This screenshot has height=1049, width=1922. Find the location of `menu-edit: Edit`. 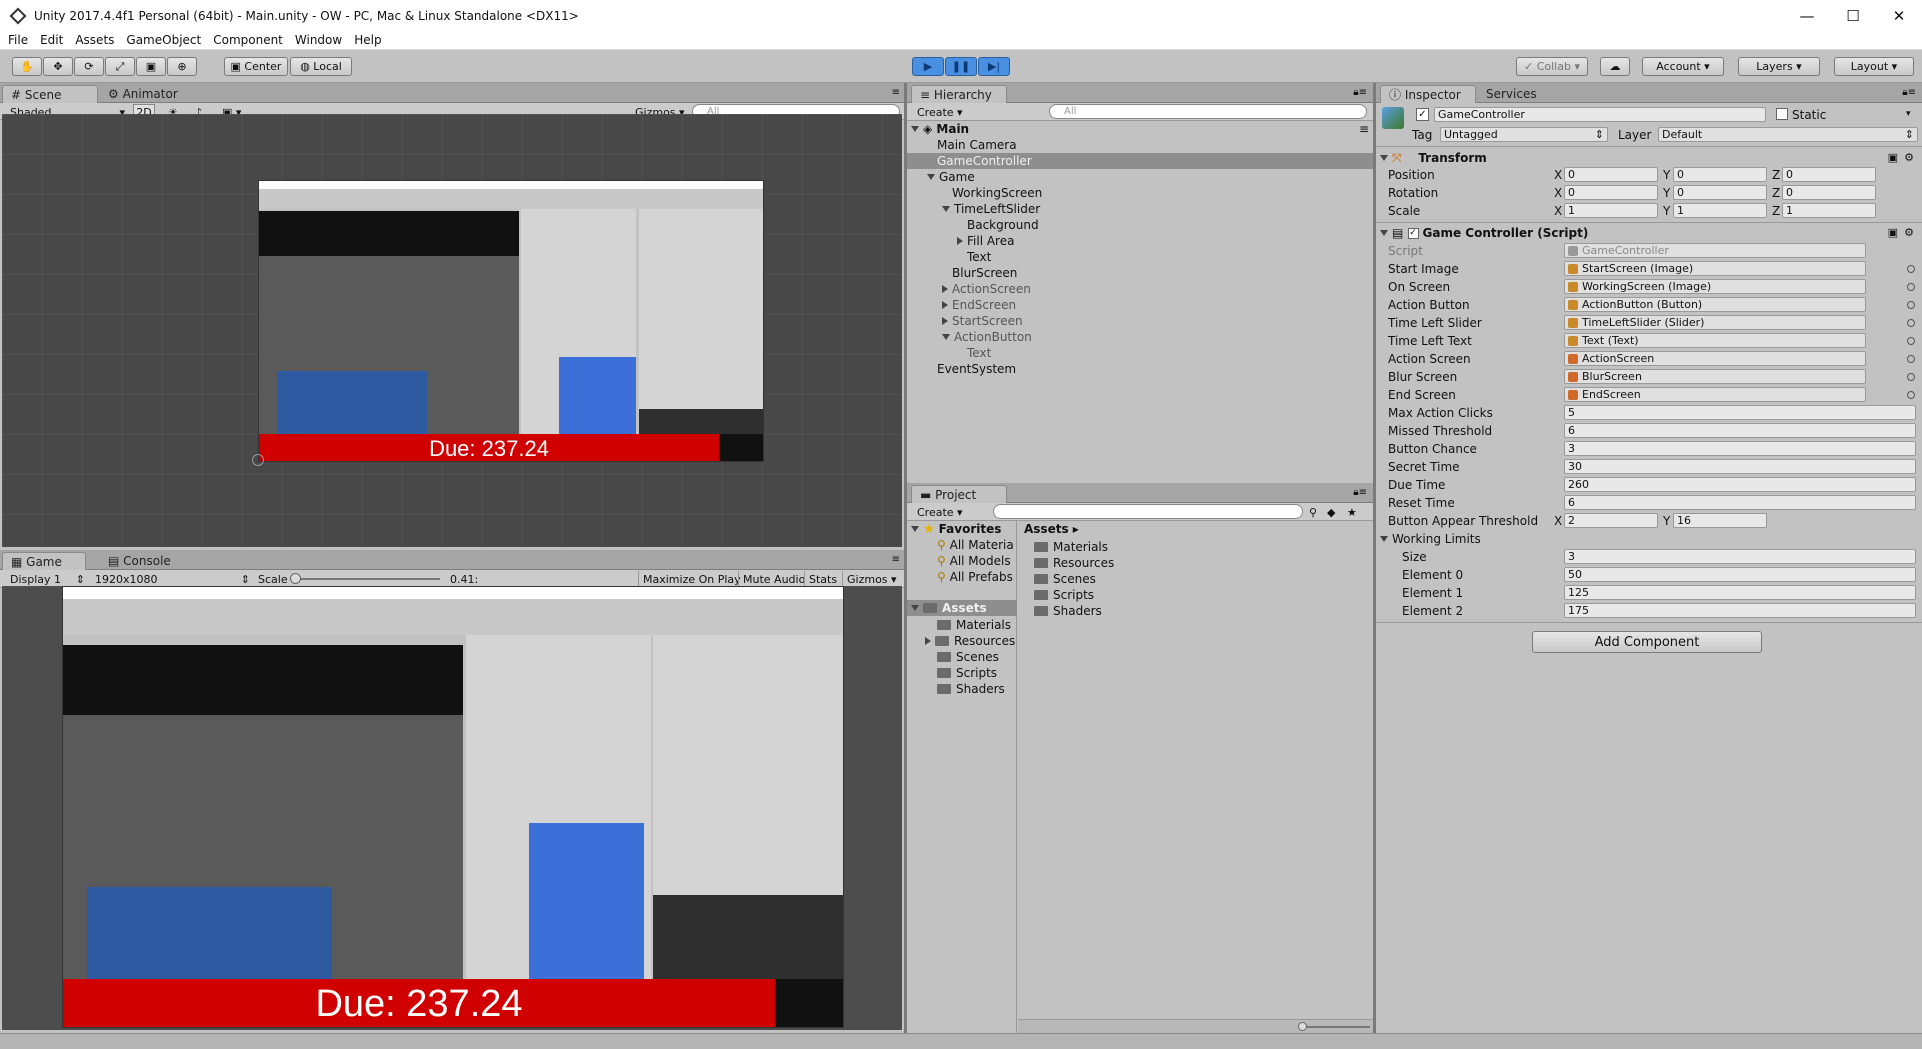

menu-edit: Edit is located at coordinates (51, 40).